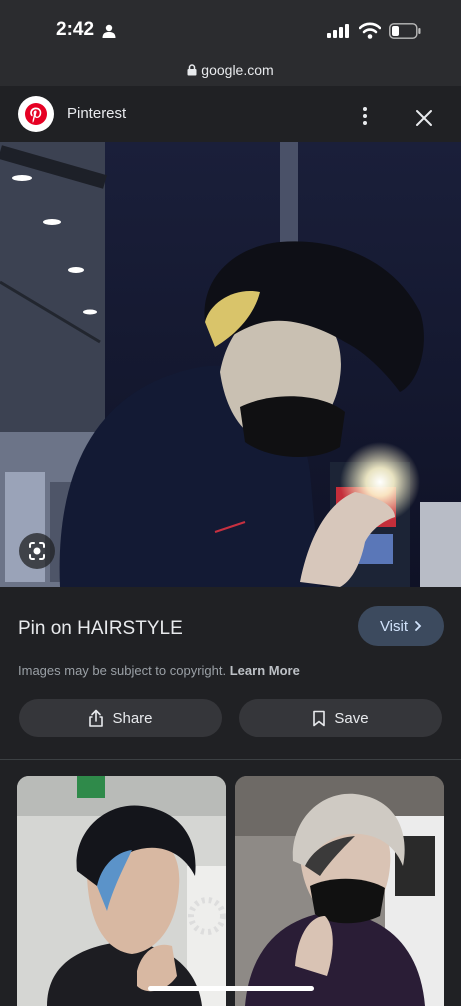 The image size is (461, 1006). Describe the element at coordinates (351, 718) in the screenshot. I see `save-label: Save` at that location.